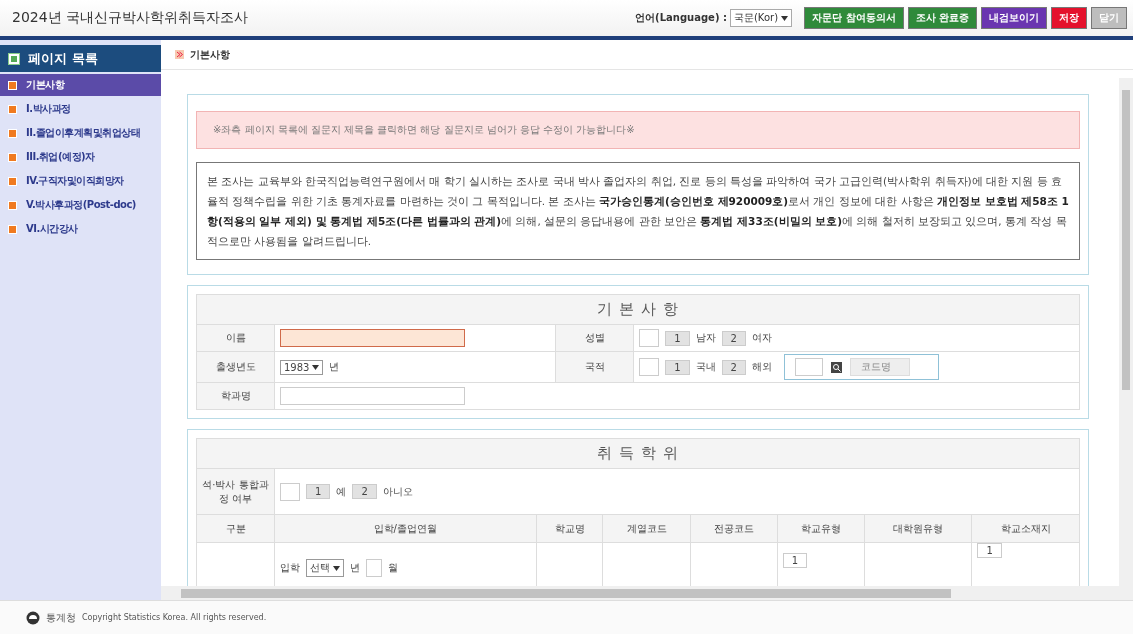  I want to click on column-header: 구분, so click(235, 528).